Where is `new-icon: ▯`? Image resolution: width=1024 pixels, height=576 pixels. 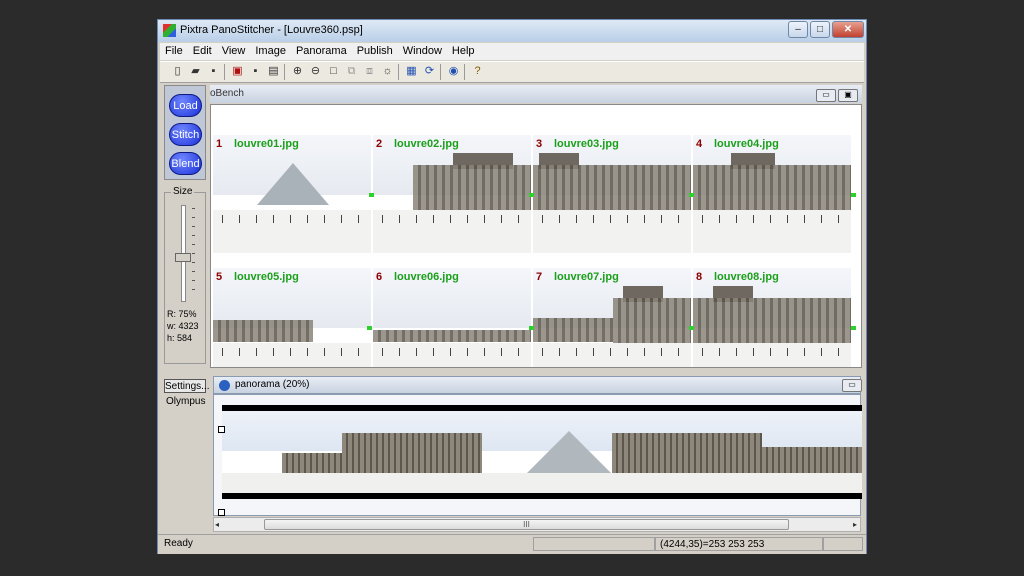 new-icon: ▯ is located at coordinates (177, 71).